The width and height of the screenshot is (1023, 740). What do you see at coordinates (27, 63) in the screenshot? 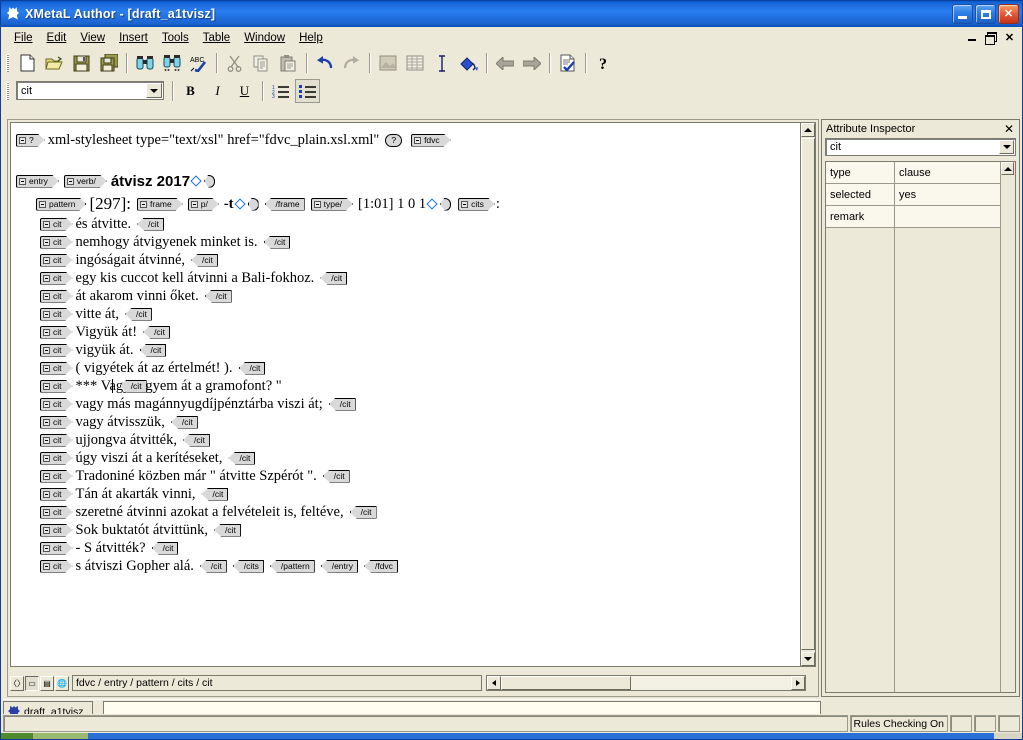
I see `new-document-button` at bounding box center [27, 63].